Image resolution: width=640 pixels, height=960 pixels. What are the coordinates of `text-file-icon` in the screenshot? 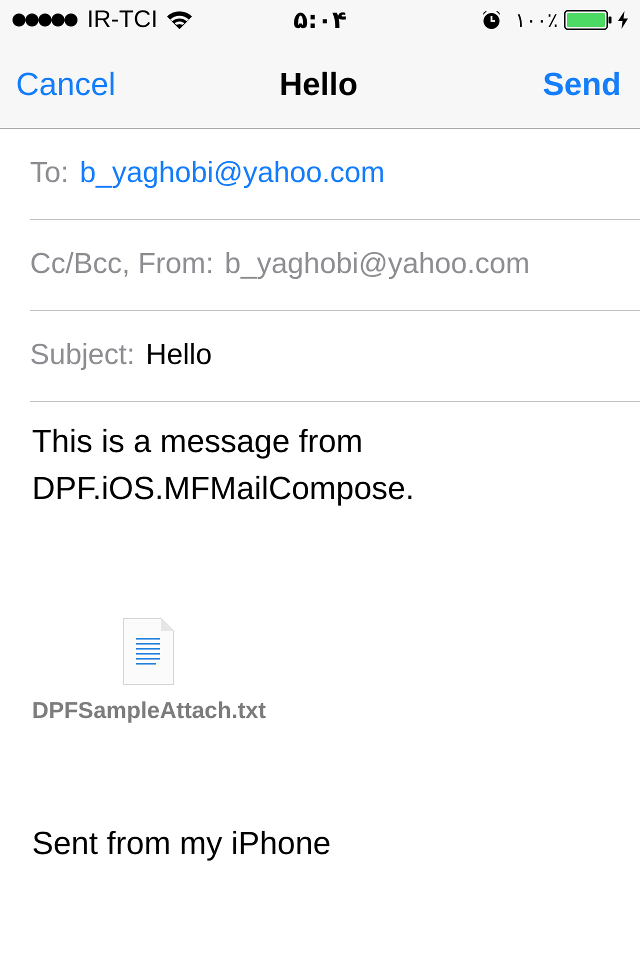 It's located at (149, 651).